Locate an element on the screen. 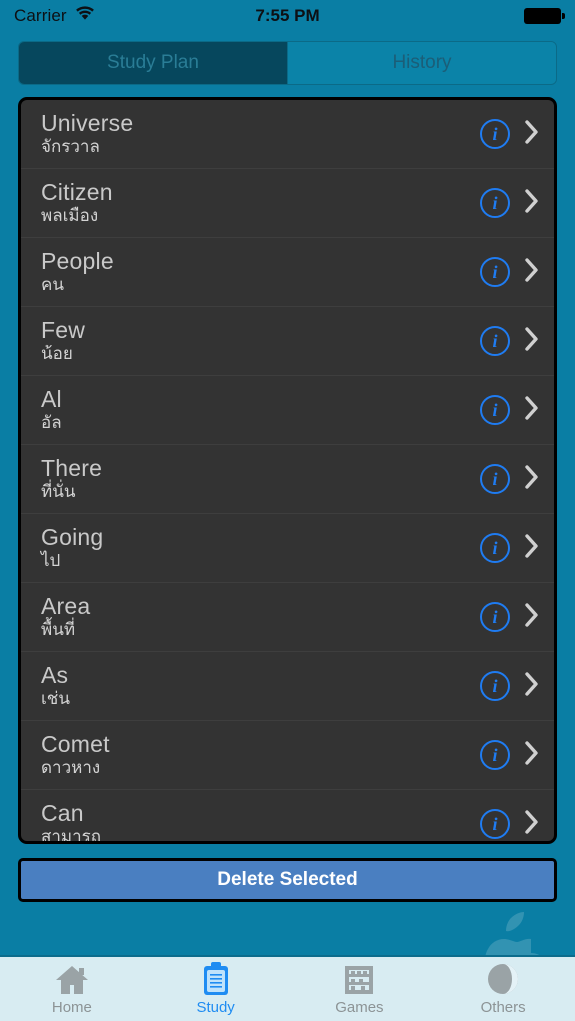  list-item-title: Area is located at coordinates (66, 606).